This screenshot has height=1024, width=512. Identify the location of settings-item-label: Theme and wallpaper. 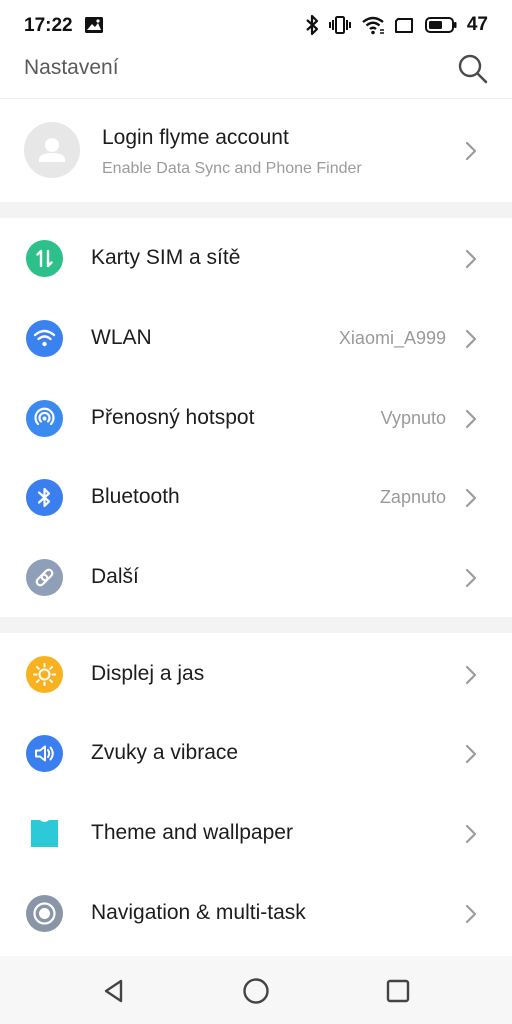
(192, 832).